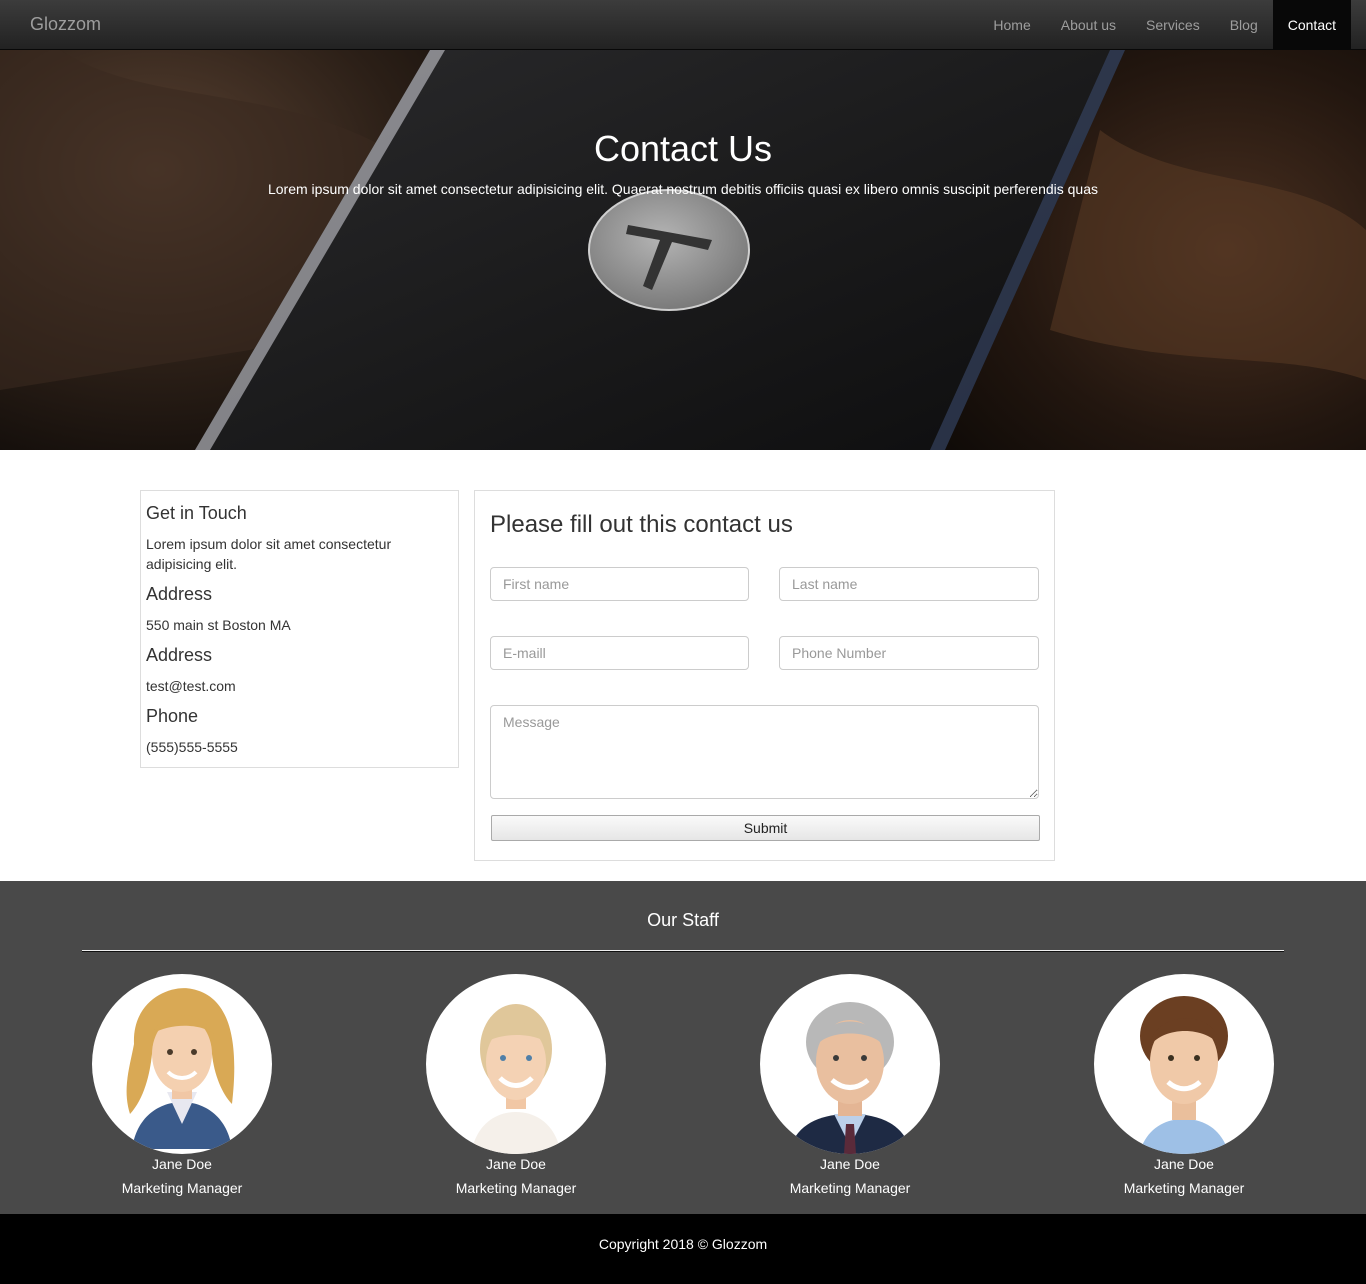 This screenshot has height=1284, width=1366. Describe the element at coordinates (1244, 25) in the screenshot. I see `nav-item-blog: Blog` at that location.